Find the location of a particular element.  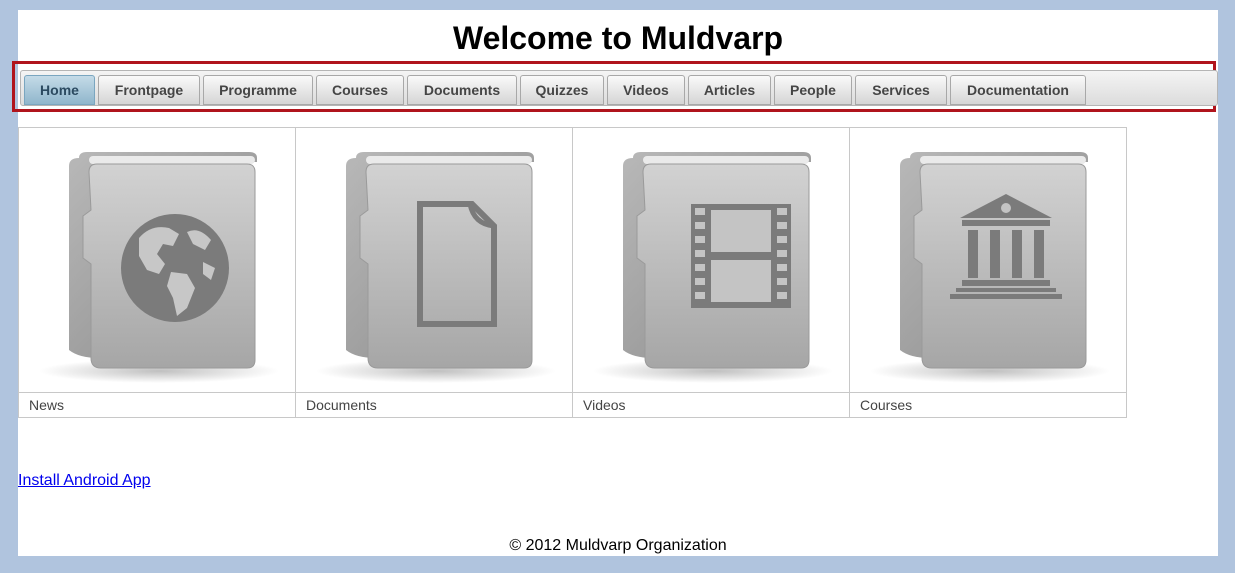

tab-videos: Videos is located at coordinates (646, 90).